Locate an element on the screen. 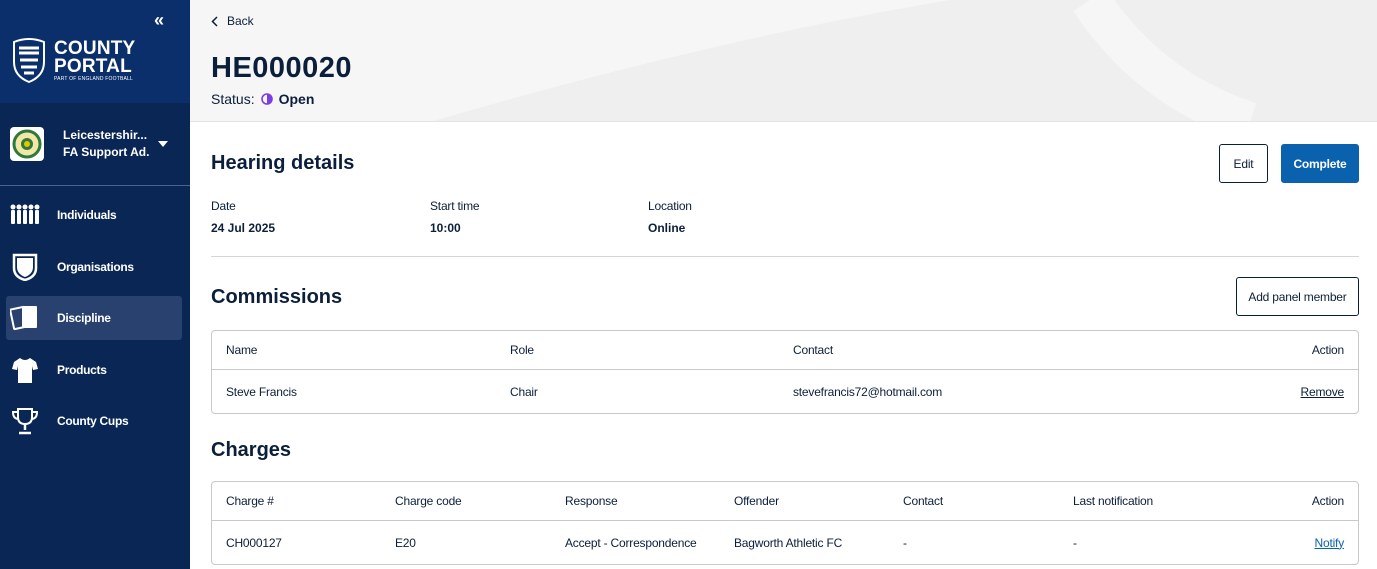  sidebar-item-label: Individuals is located at coordinates (87, 215).